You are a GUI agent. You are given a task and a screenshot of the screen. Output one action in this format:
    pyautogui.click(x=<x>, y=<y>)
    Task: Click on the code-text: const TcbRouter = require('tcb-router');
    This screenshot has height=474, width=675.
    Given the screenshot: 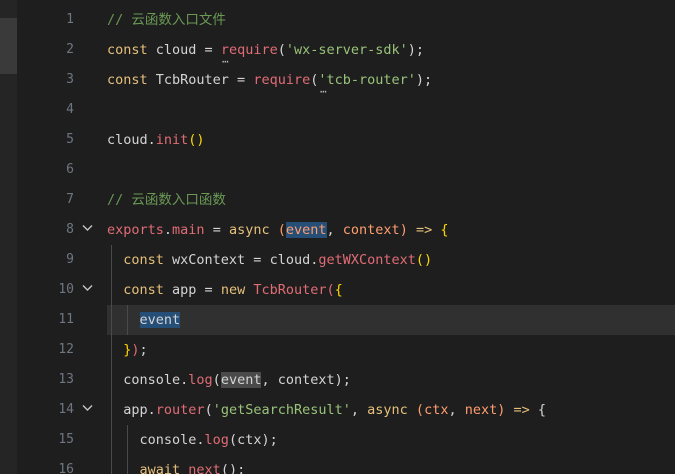 What is the action you would take?
    pyautogui.click(x=269, y=80)
    